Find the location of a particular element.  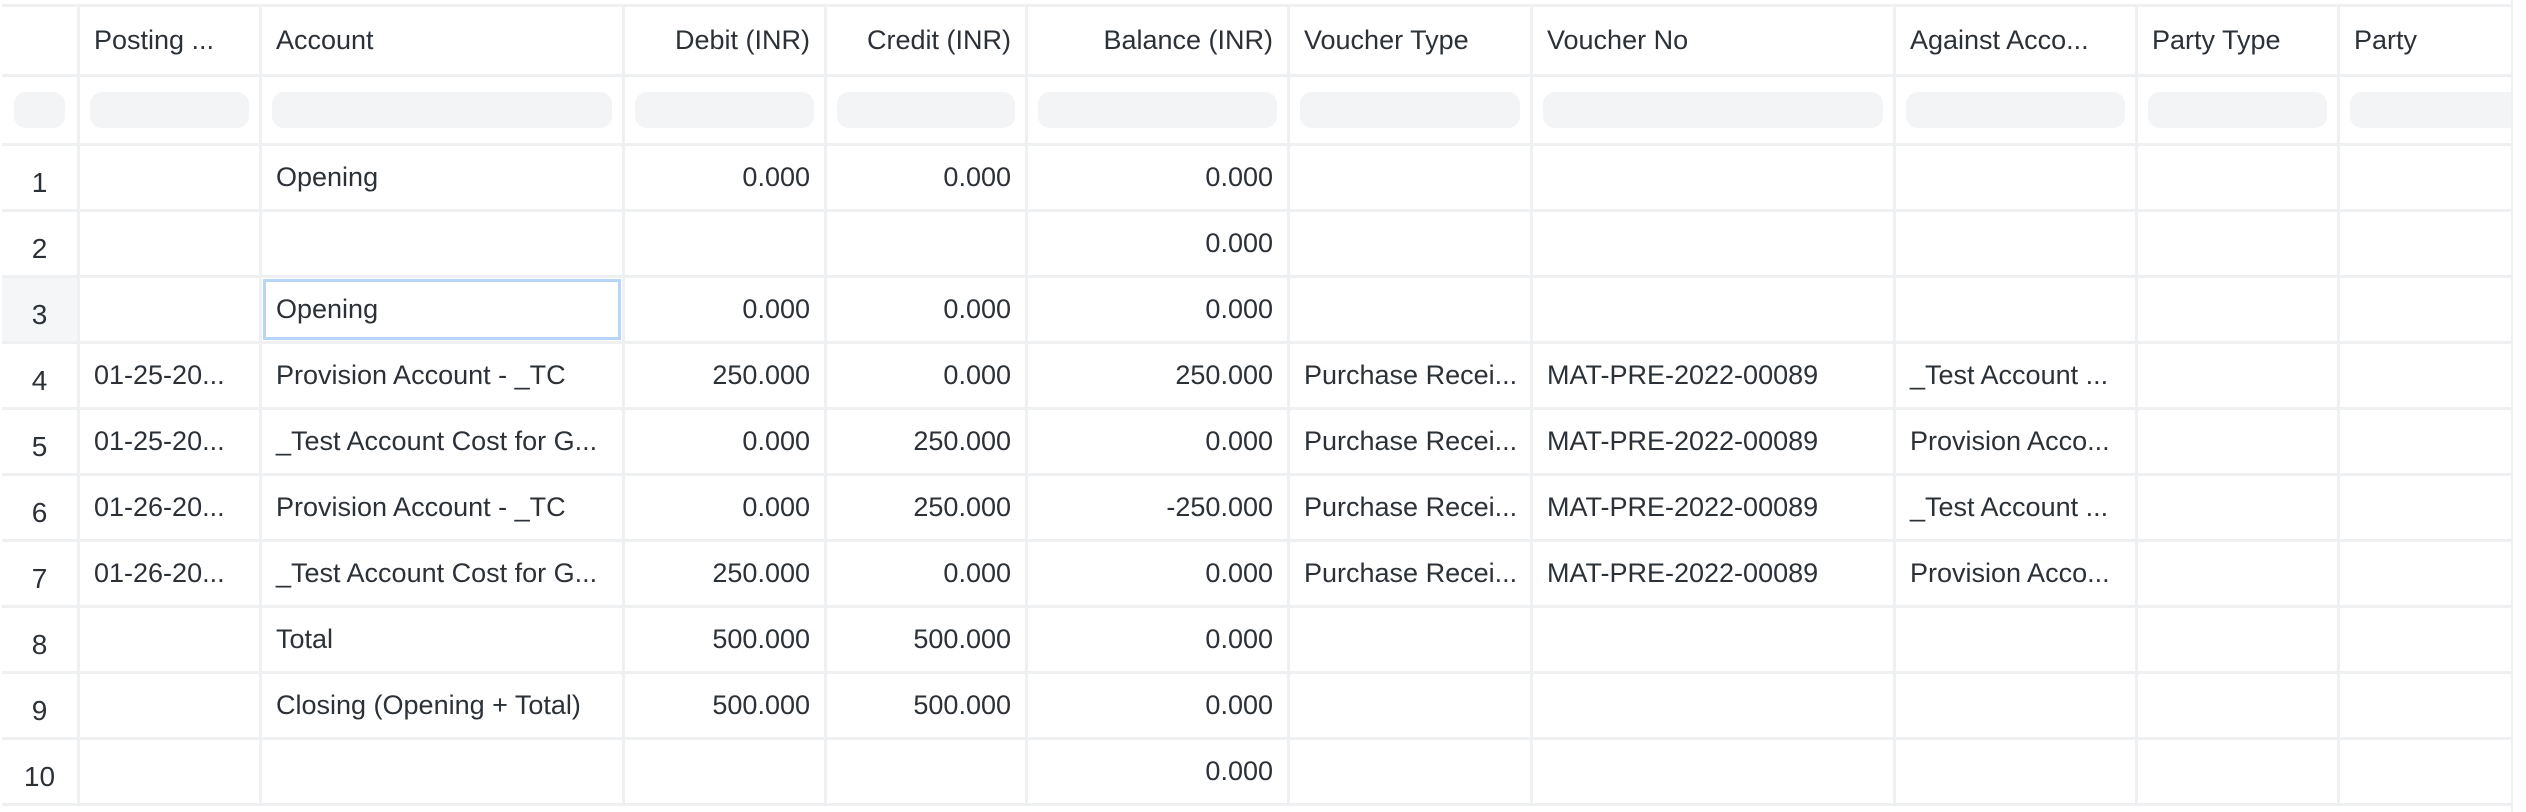

header-balance: Balance (INR) is located at coordinates (1159, 40).